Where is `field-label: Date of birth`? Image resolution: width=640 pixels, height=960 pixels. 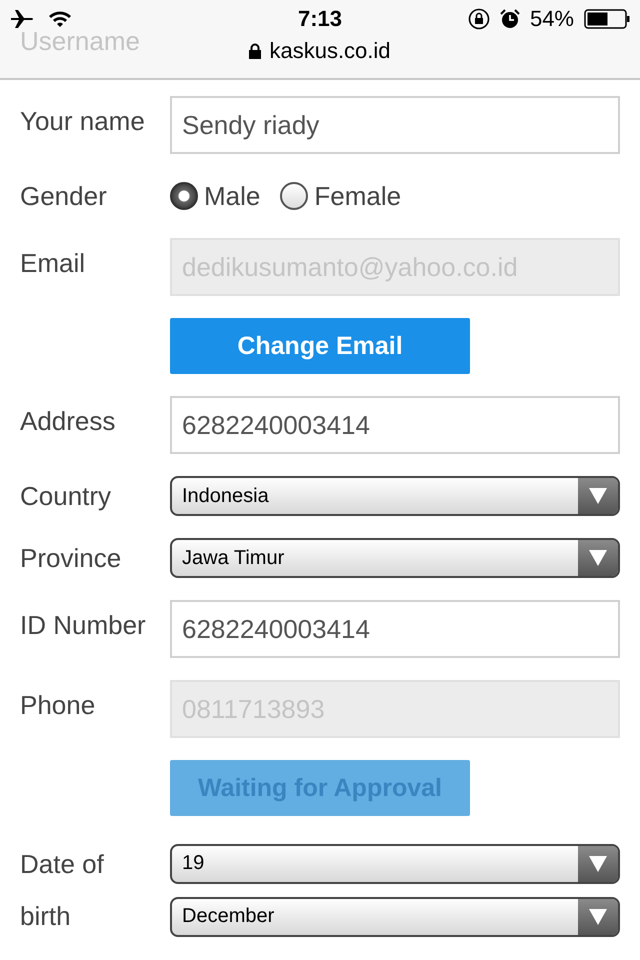
field-label: Date of birth is located at coordinates (62, 890).